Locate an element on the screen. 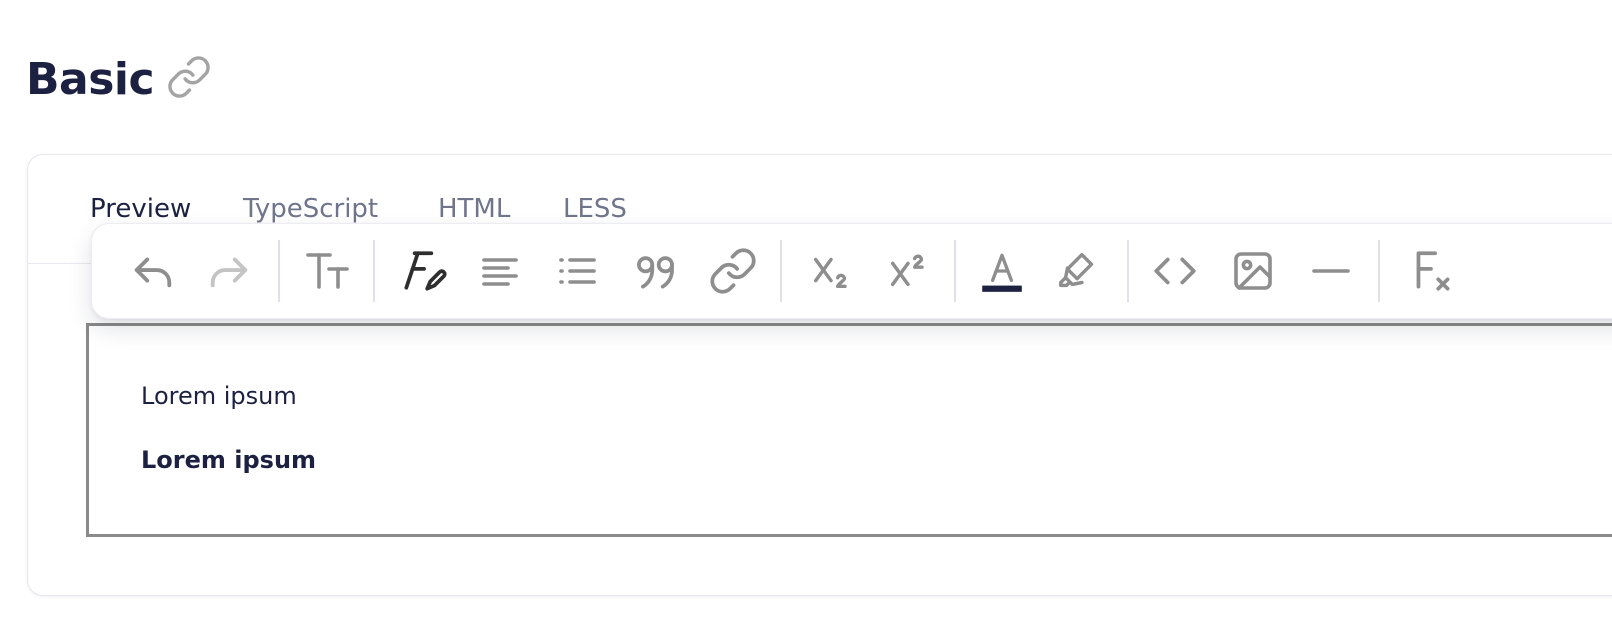 The height and width of the screenshot is (618, 1612). code-button is located at coordinates (1175, 271).